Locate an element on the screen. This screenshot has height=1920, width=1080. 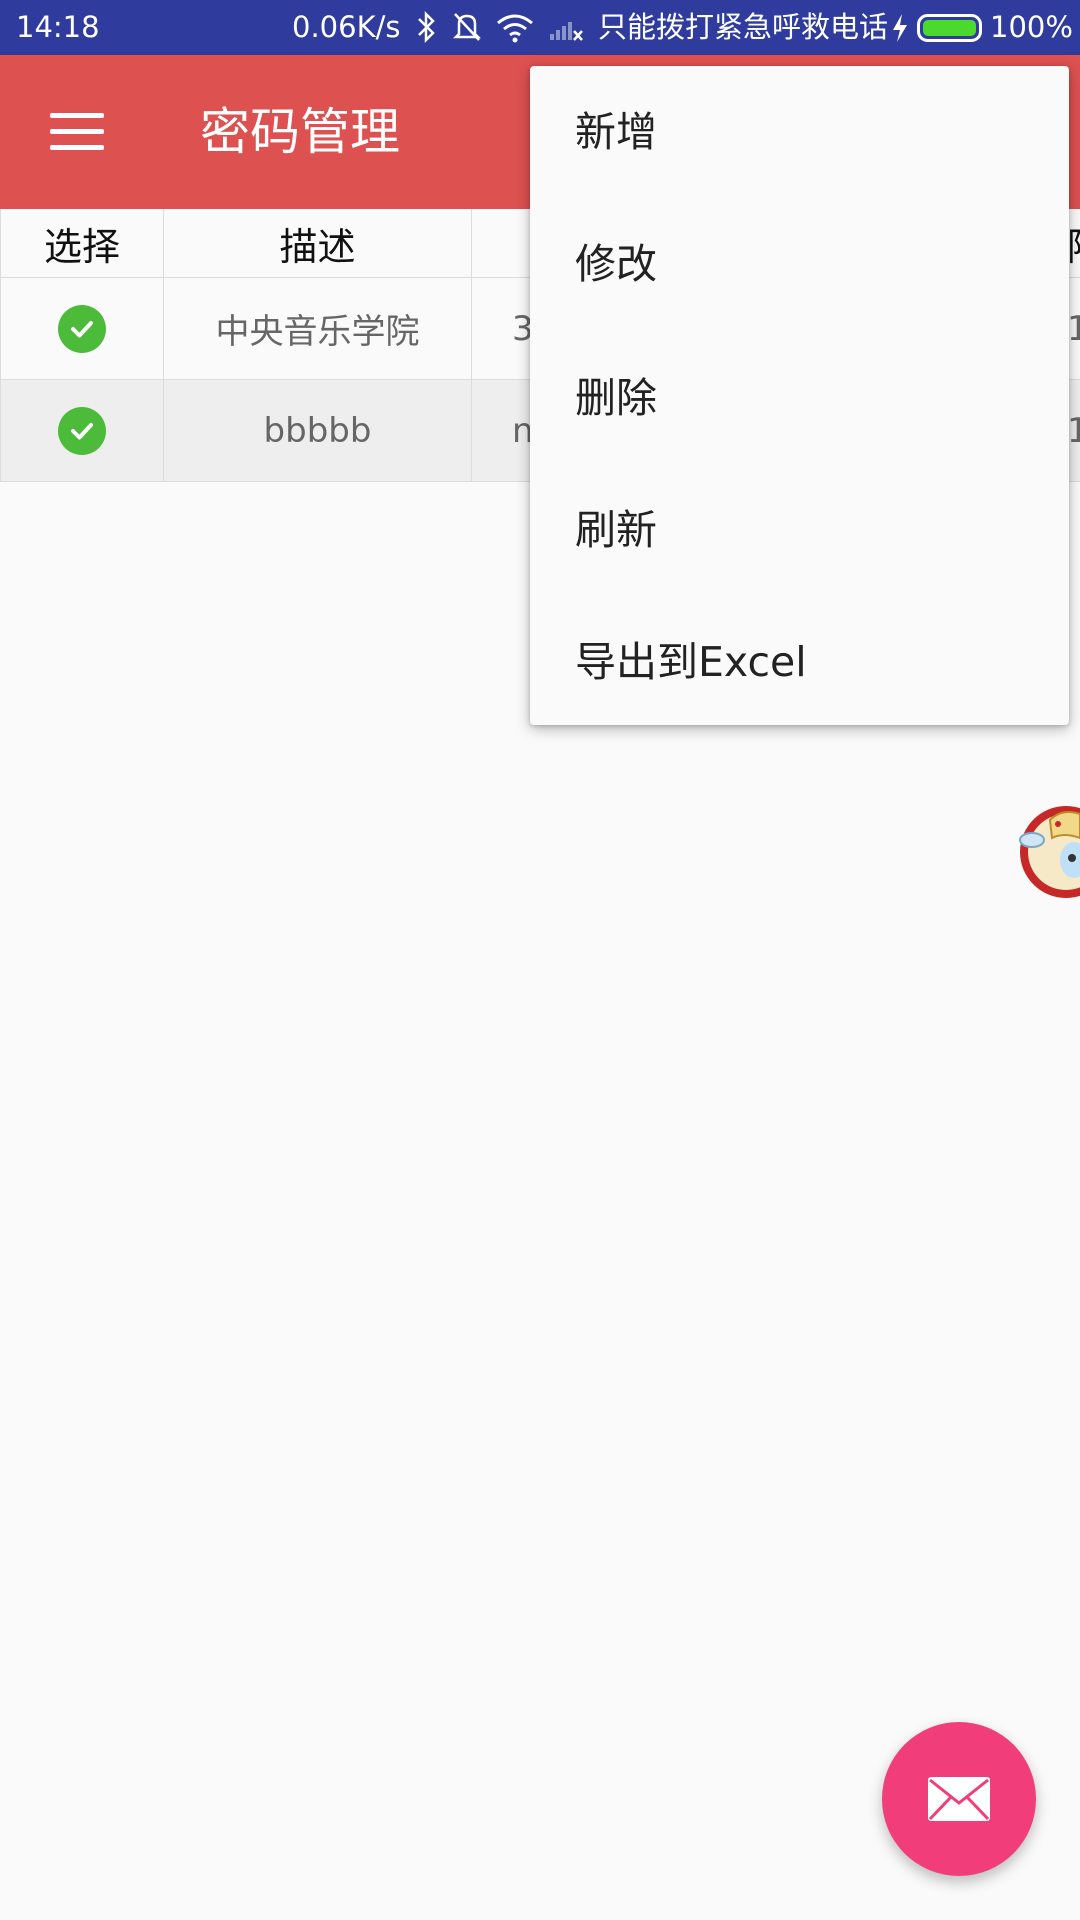
hamburger-icon is located at coordinates (77, 132).